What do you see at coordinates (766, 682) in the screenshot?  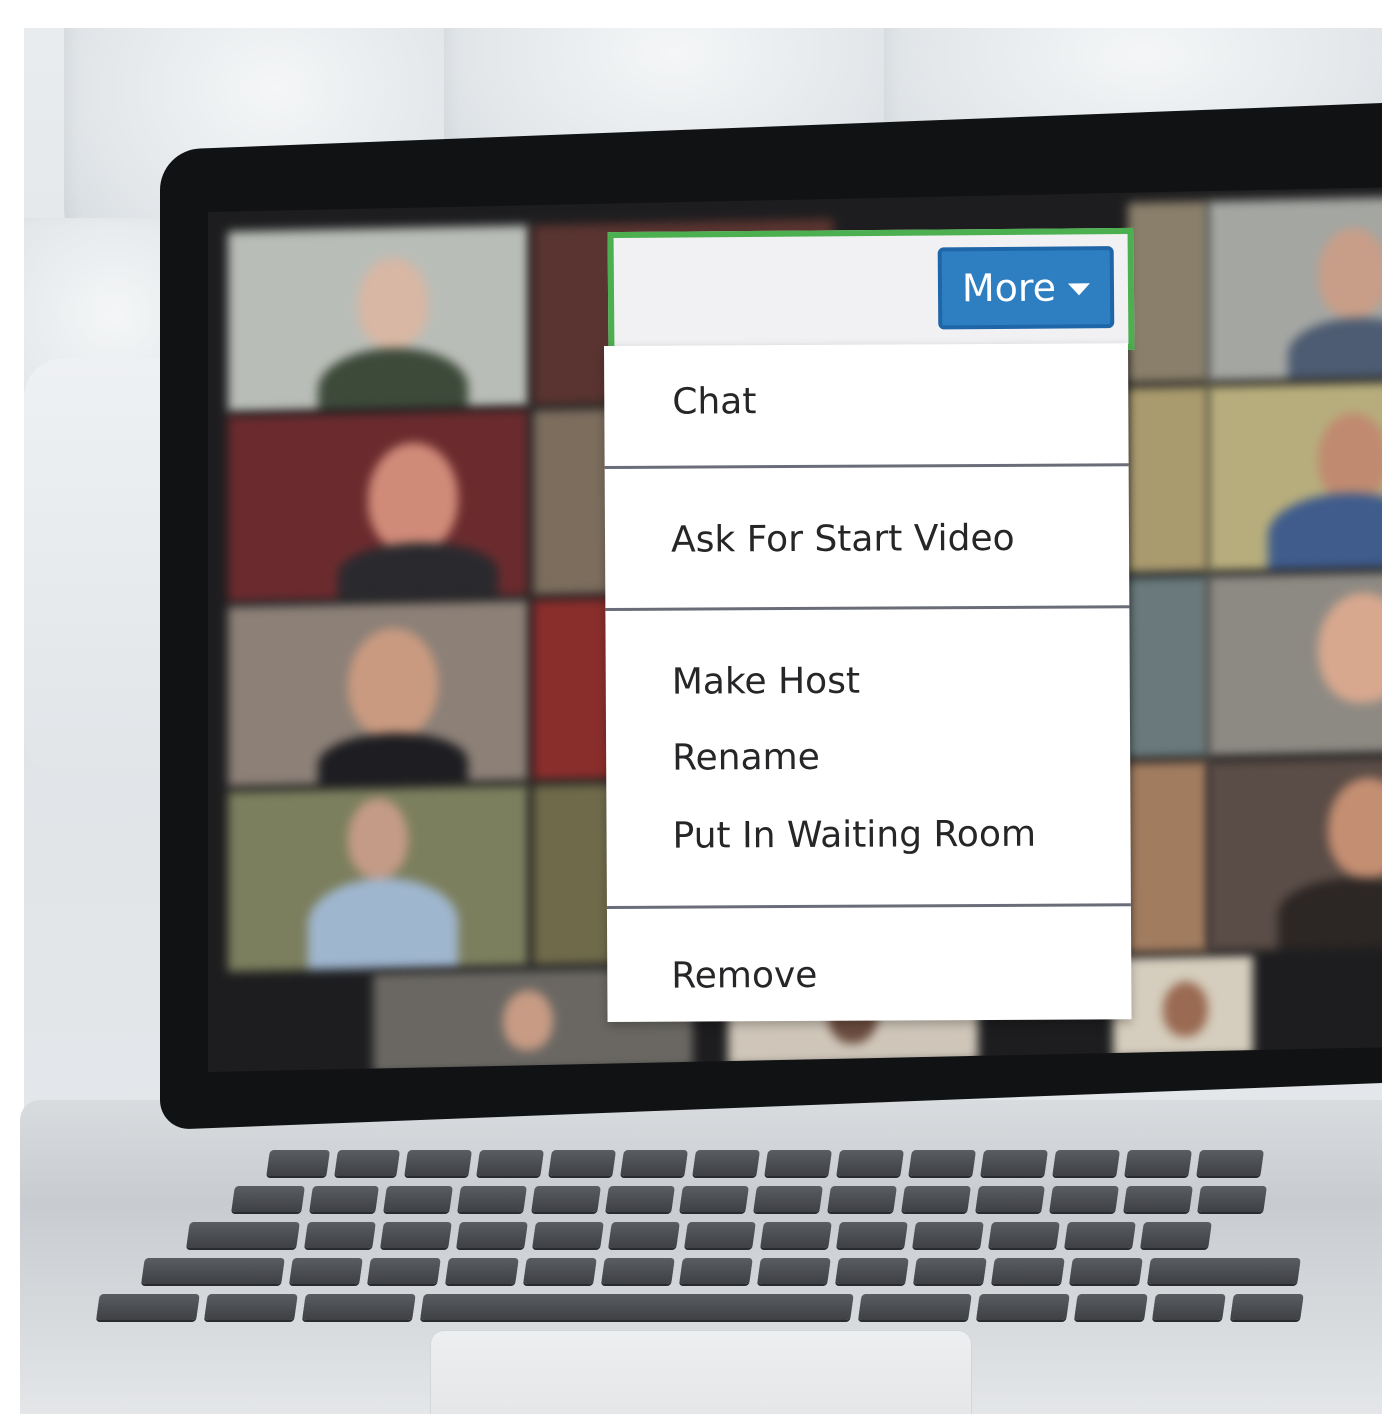 I see `menu-item-make-host: Make Host` at bounding box center [766, 682].